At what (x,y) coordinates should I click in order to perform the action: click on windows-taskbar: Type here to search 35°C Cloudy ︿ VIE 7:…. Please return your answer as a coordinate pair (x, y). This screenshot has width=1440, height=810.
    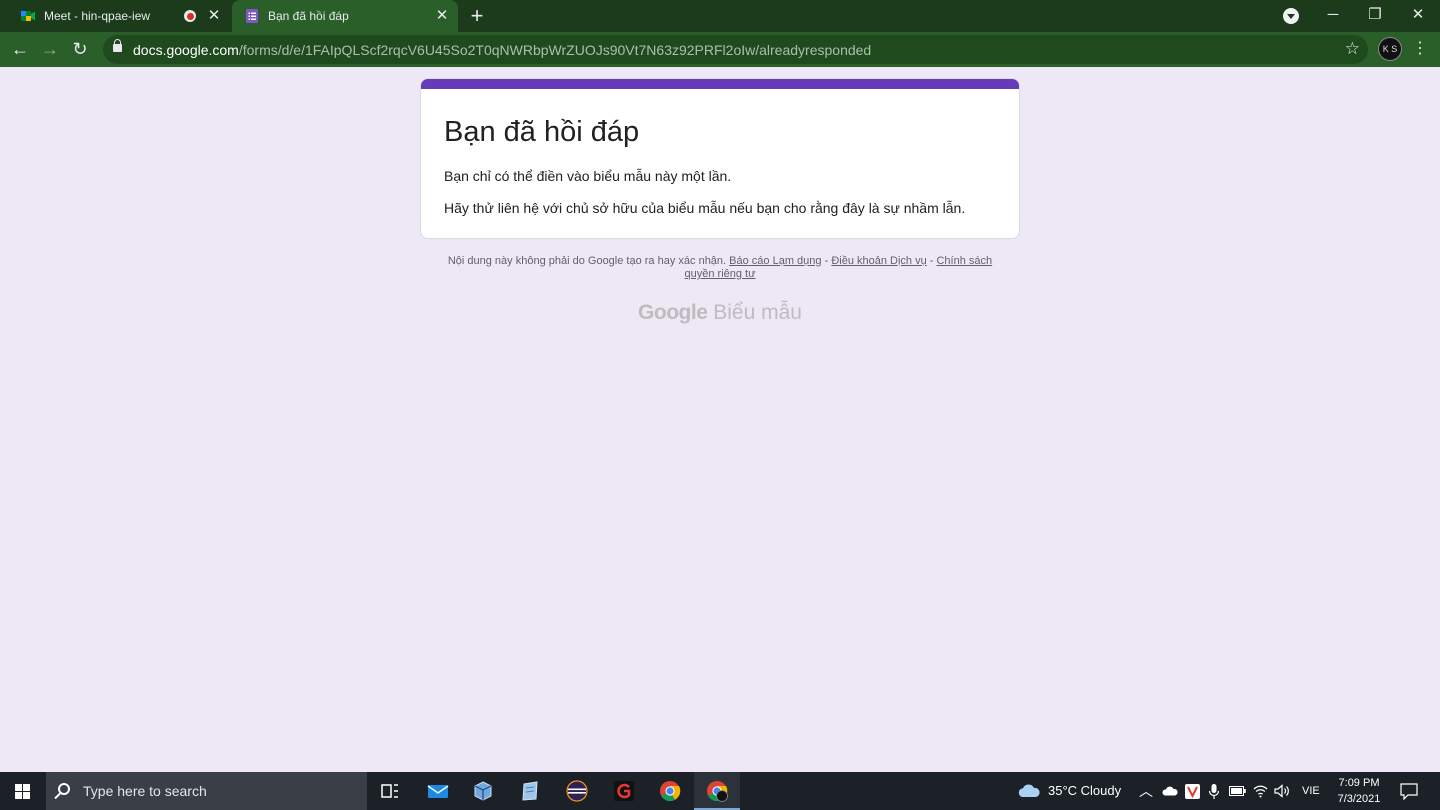
    Looking at the image, I should click on (720, 791).